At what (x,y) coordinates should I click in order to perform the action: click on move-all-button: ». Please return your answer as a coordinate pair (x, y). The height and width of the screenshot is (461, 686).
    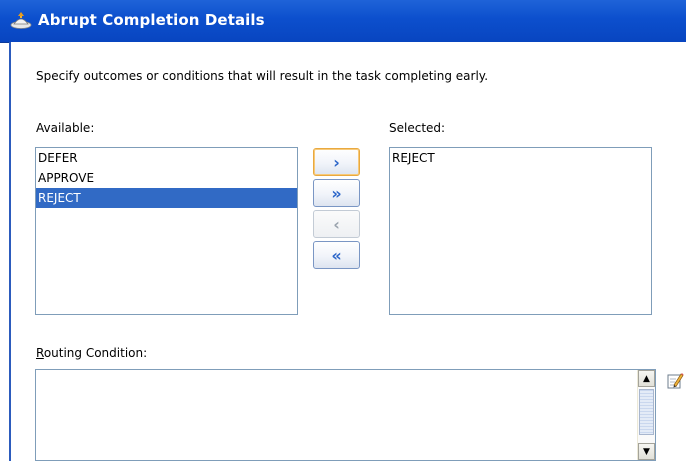
    Looking at the image, I should click on (336, 193).